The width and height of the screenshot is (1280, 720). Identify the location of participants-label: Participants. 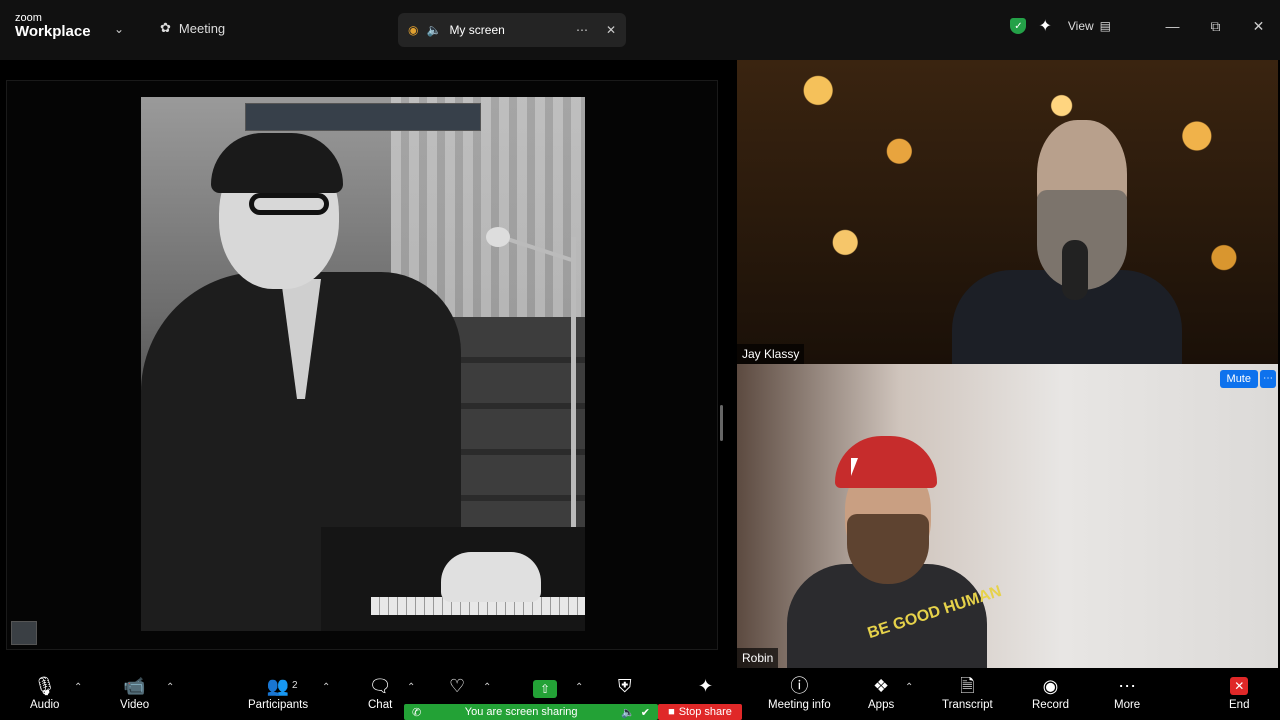
(278, 705).